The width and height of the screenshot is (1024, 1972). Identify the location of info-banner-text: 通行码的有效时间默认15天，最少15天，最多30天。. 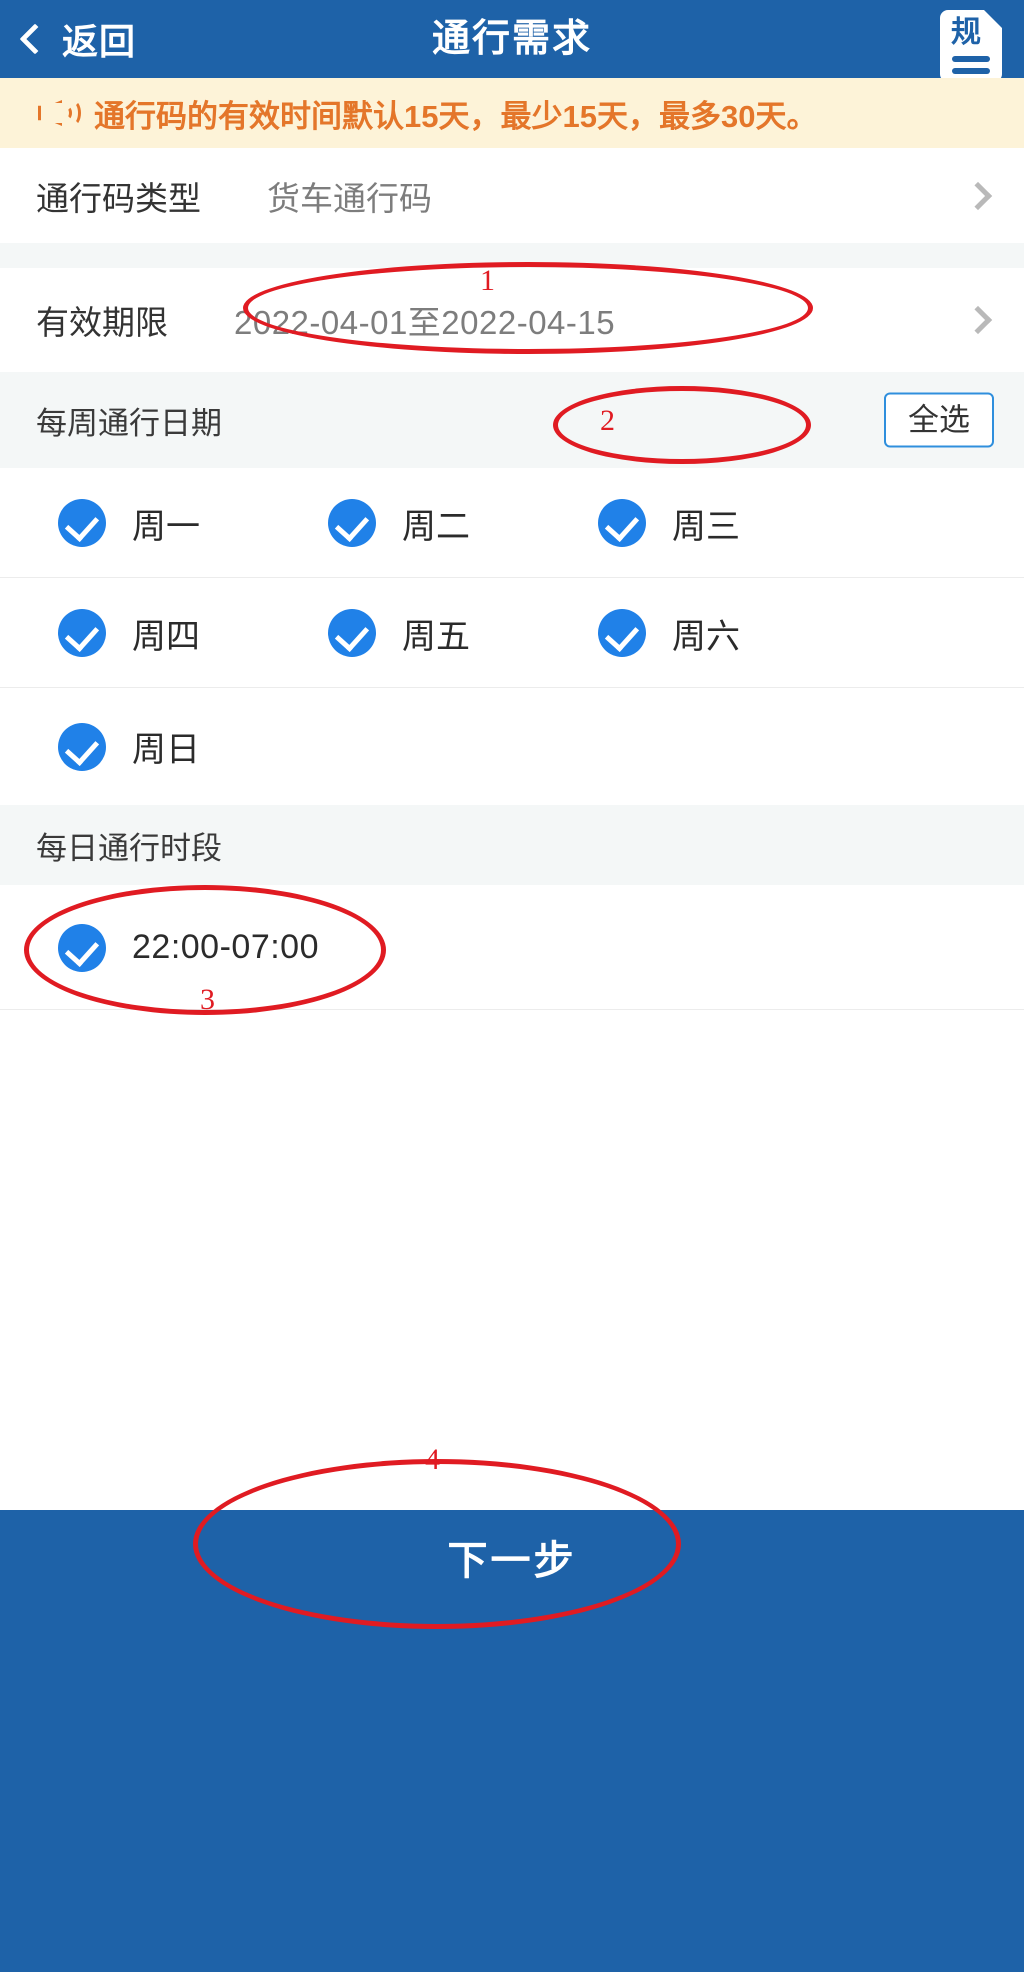
(456, 116).